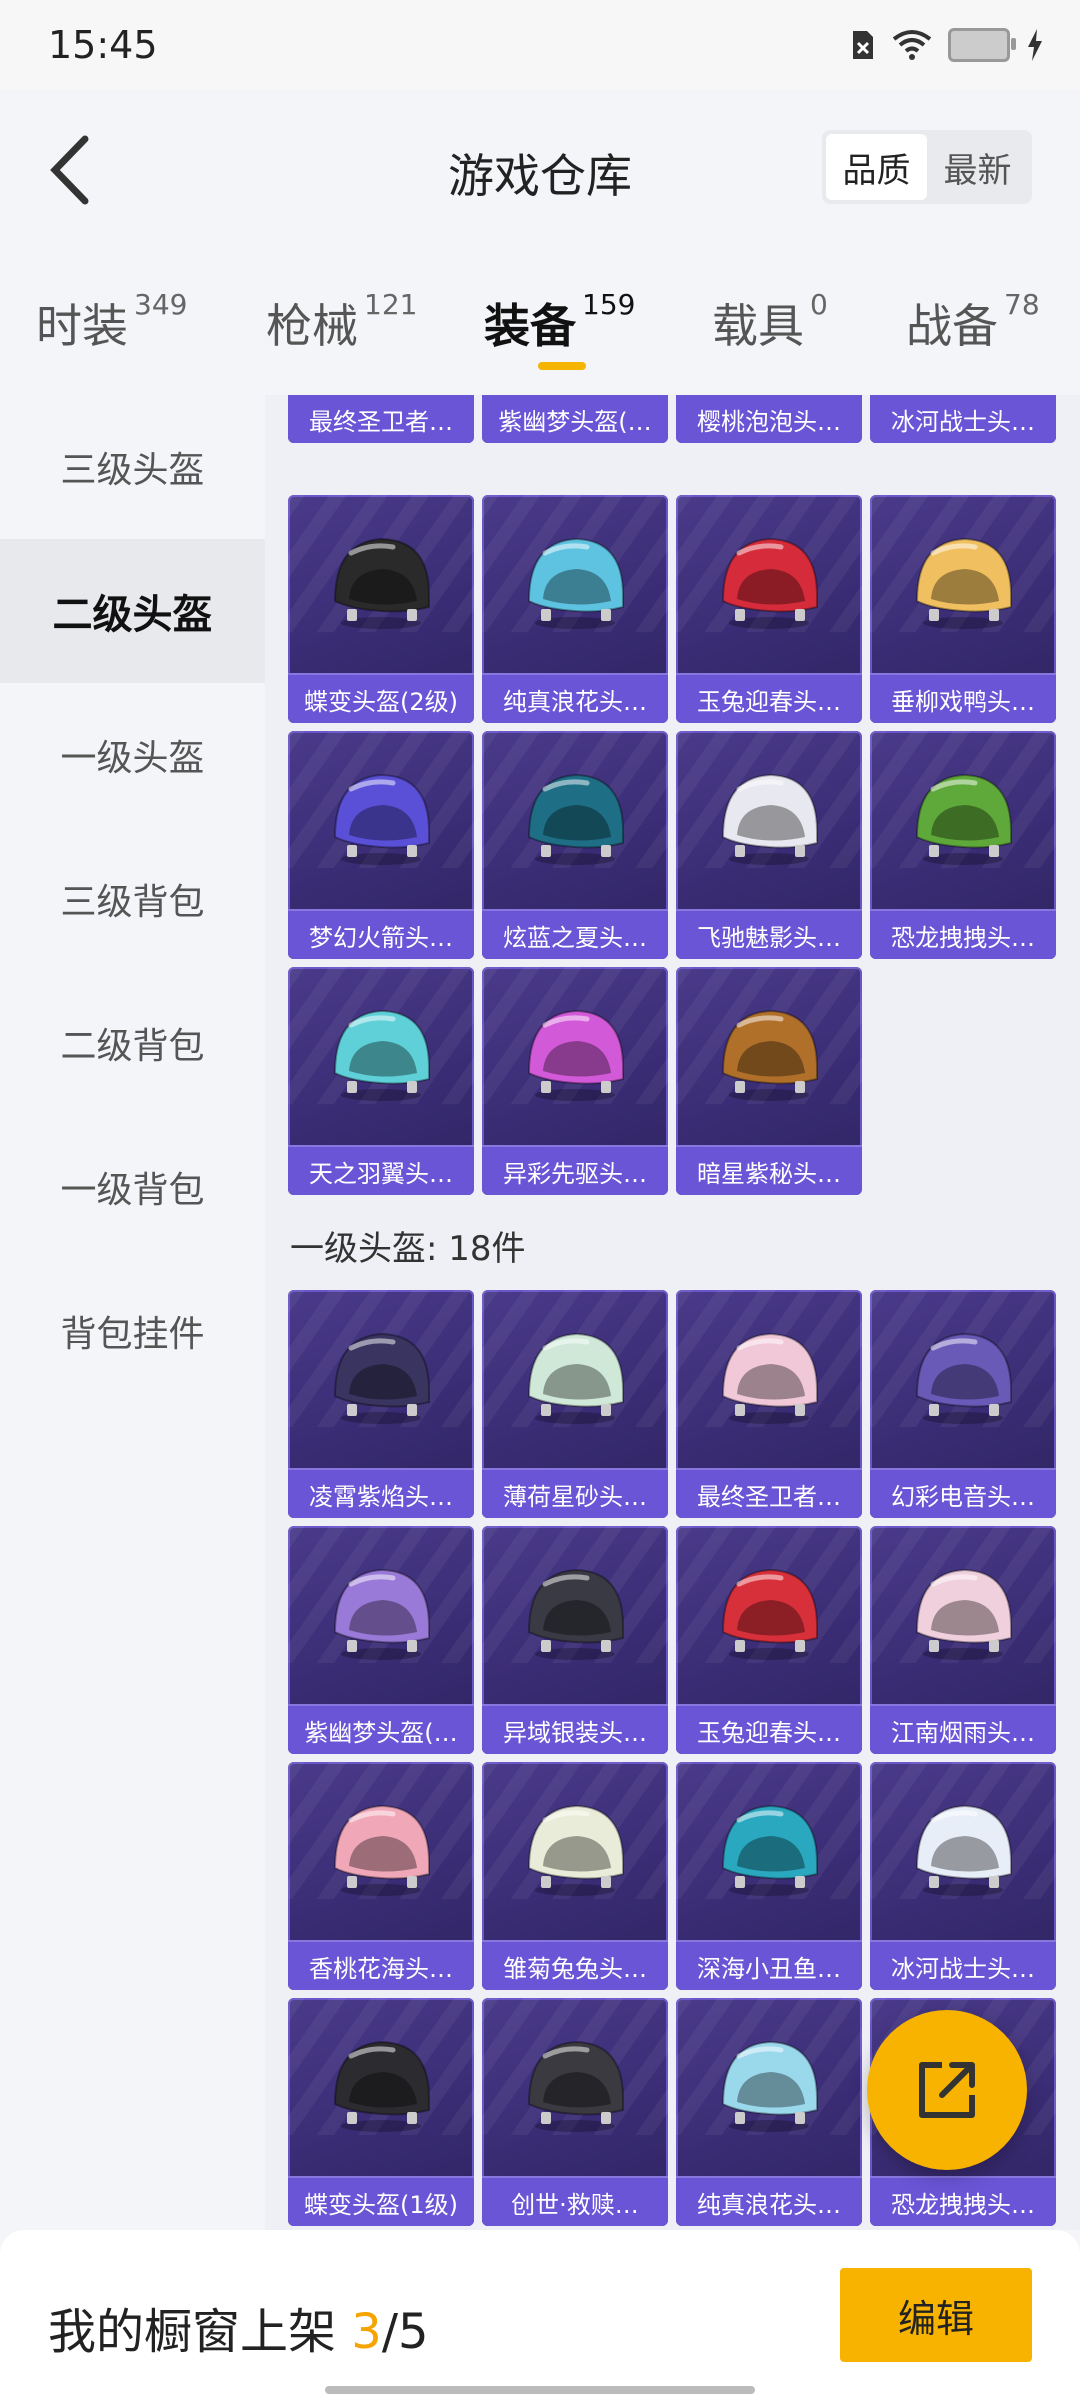  I want to click on status-time: 15:45, so click(103, 45).